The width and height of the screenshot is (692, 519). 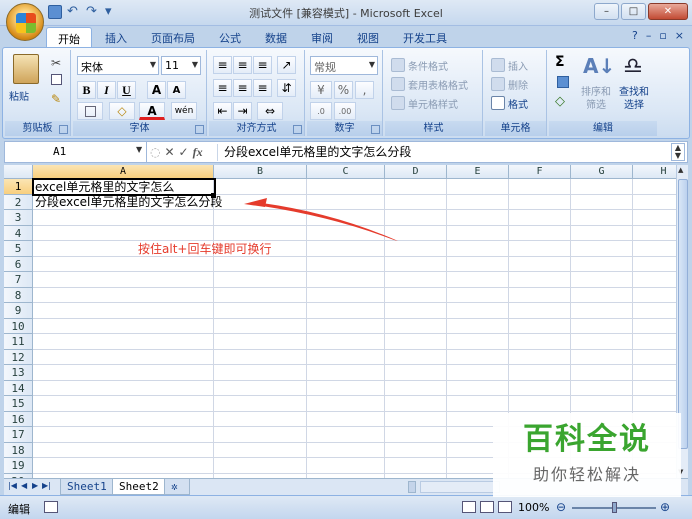 What do you see at coordinates (460, 487) in the screenshot?
I see `horizontal-scrollbar` at bounding box center [460, 487].